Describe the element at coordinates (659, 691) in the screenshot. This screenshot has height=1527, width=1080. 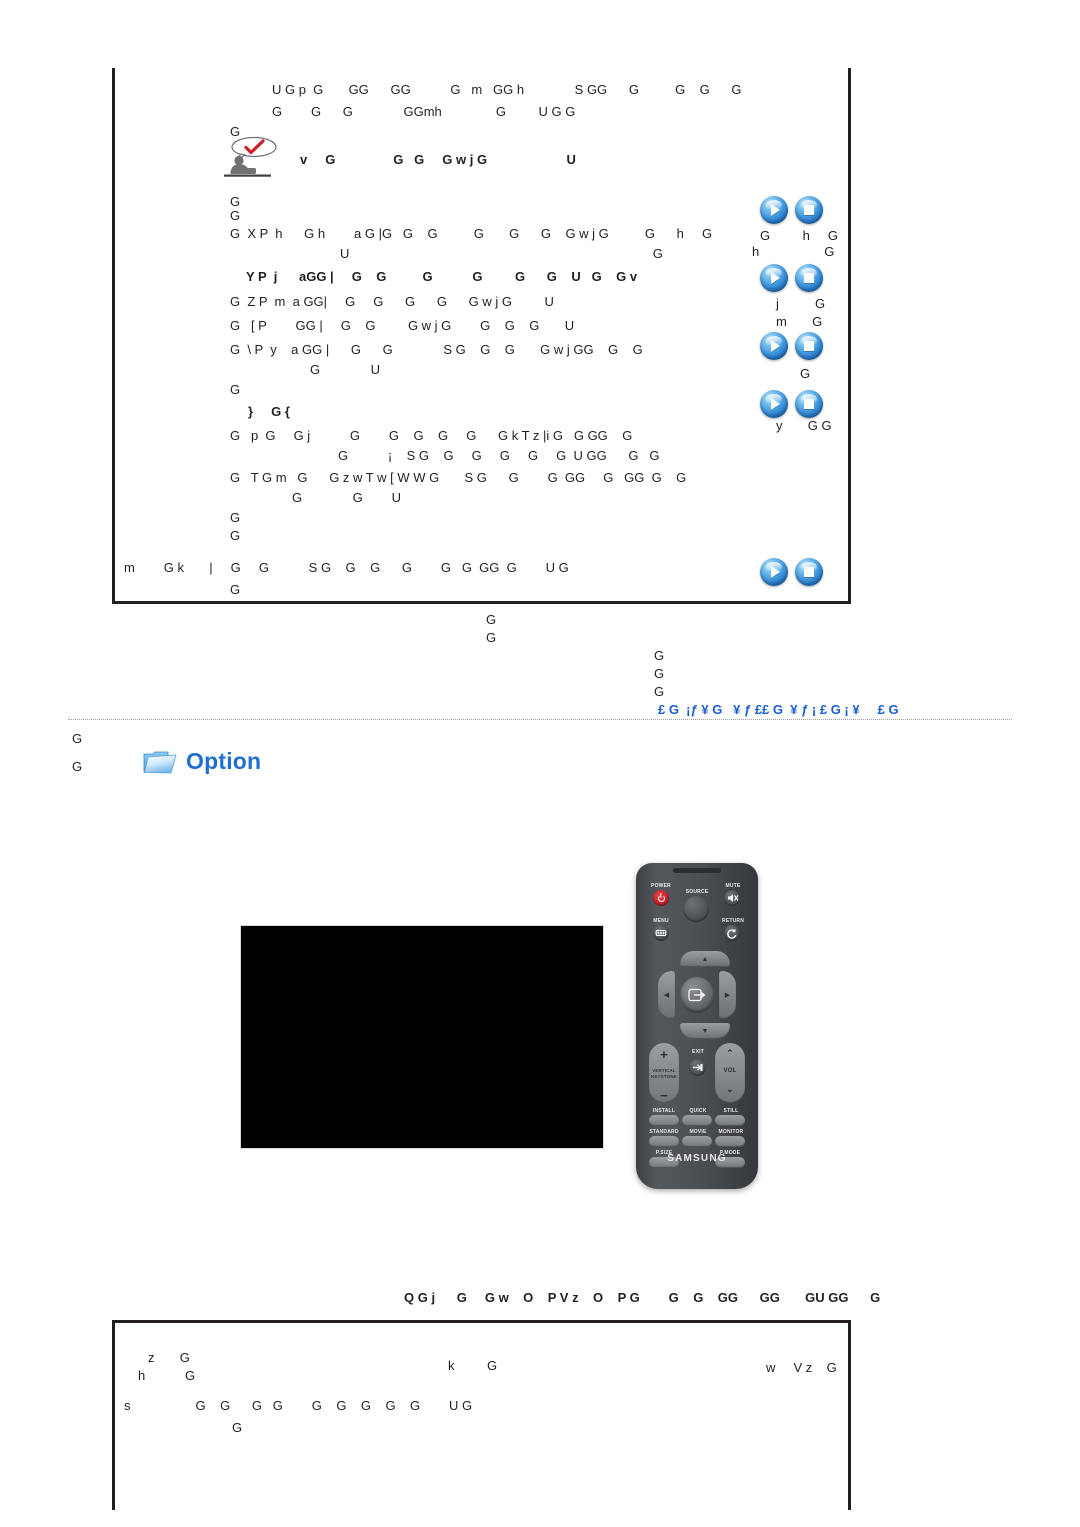
I see `gap-text-o5: G` at that location.